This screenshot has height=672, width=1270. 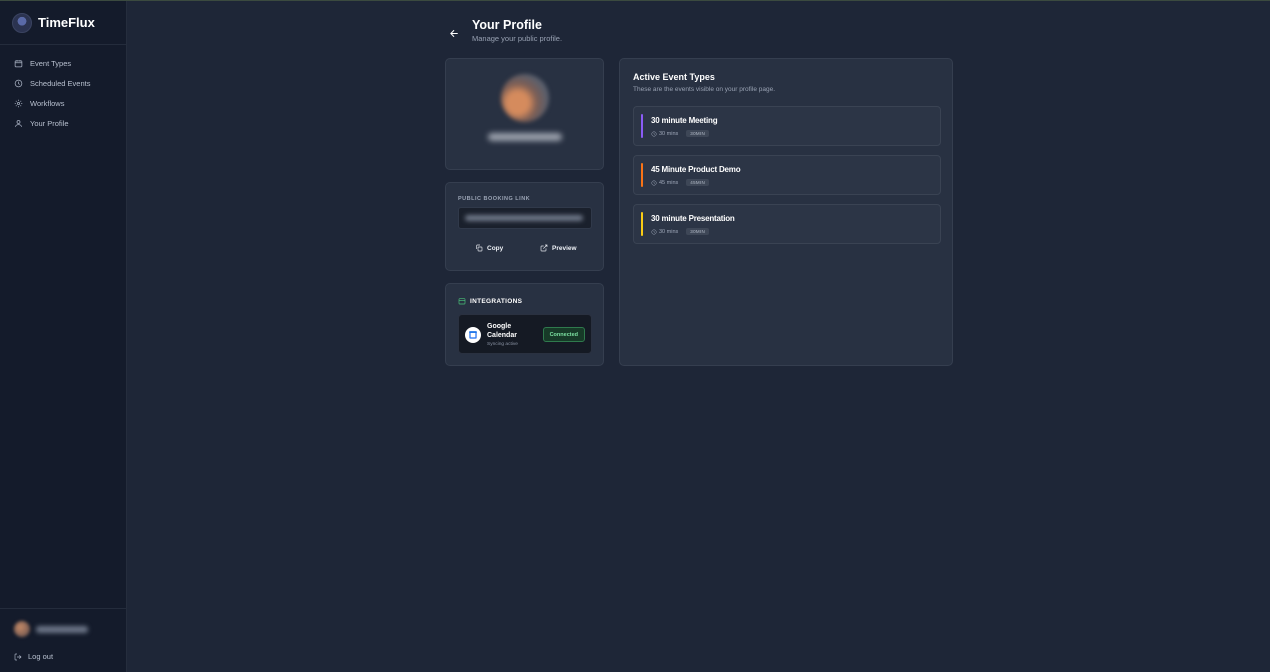 I want to click on back-button, so click(x=455, y=32).